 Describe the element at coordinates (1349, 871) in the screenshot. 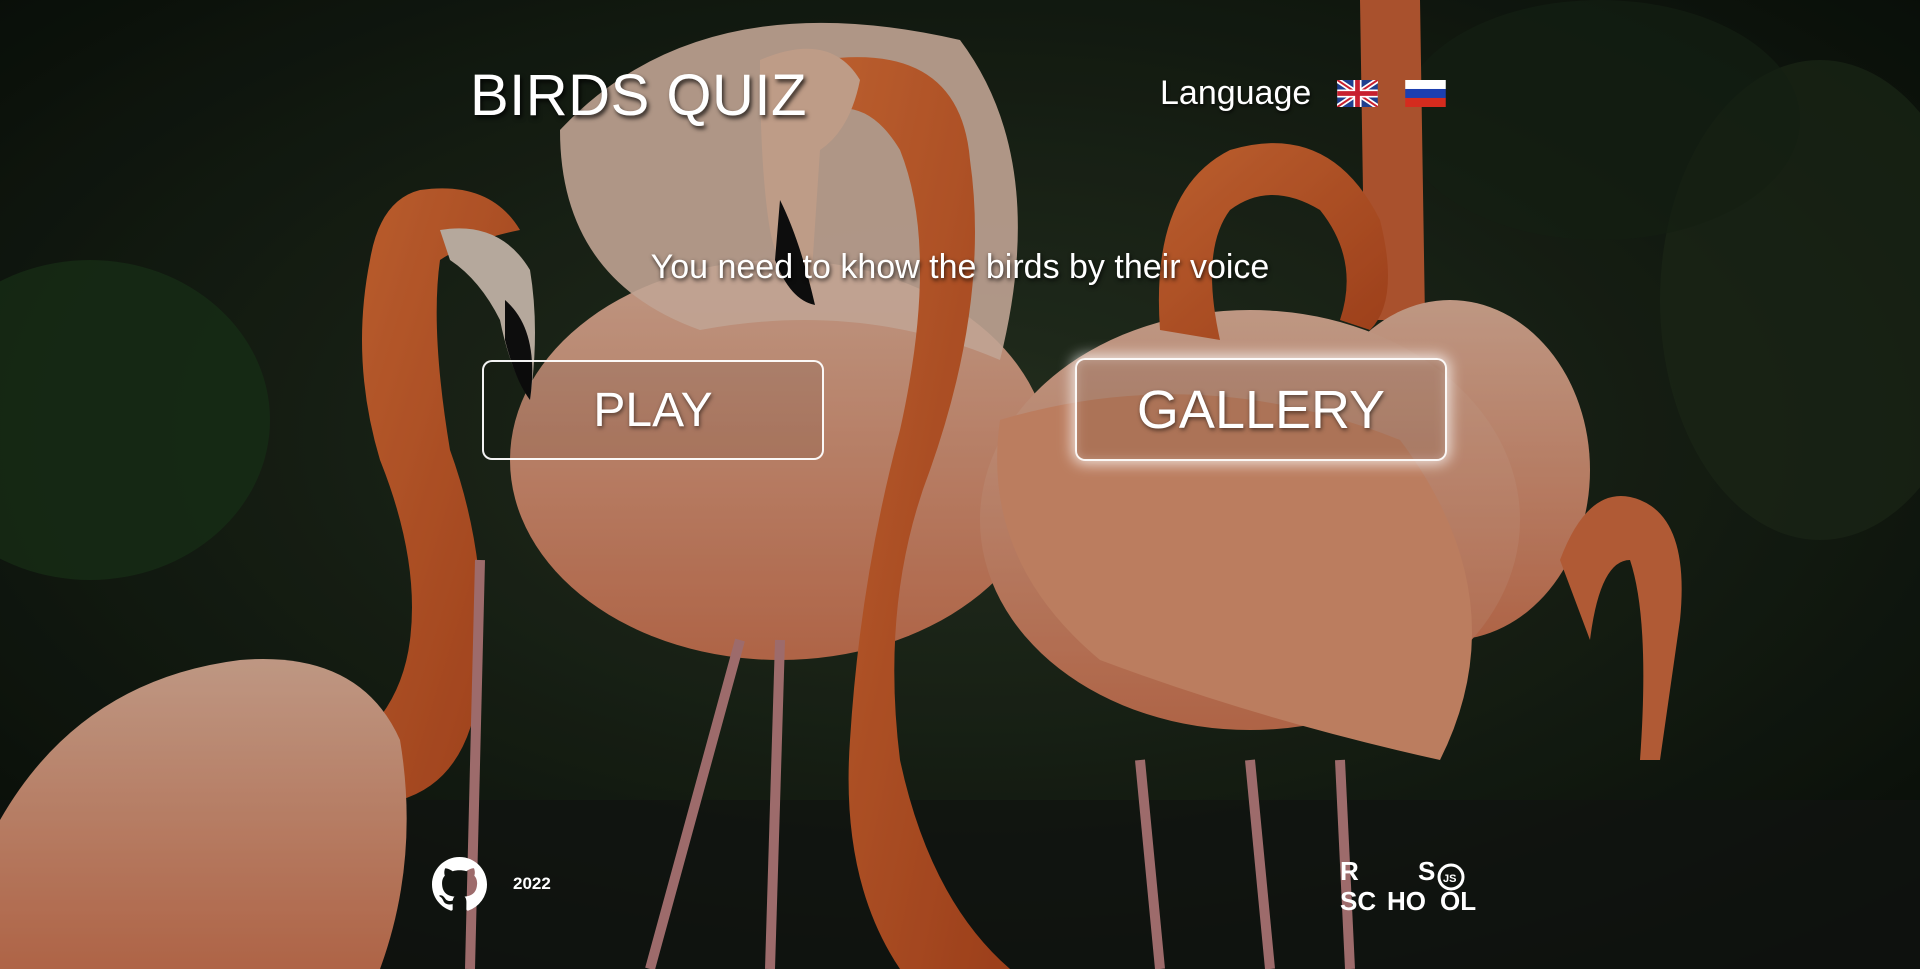

I see `svg-text: R` at that location.